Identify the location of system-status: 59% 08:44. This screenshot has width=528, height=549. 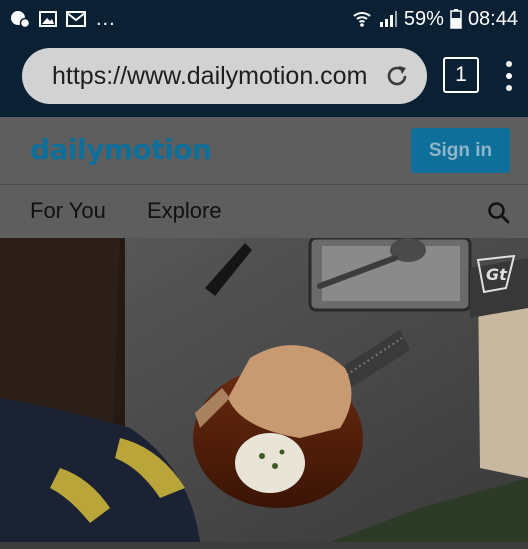
(435, 19).